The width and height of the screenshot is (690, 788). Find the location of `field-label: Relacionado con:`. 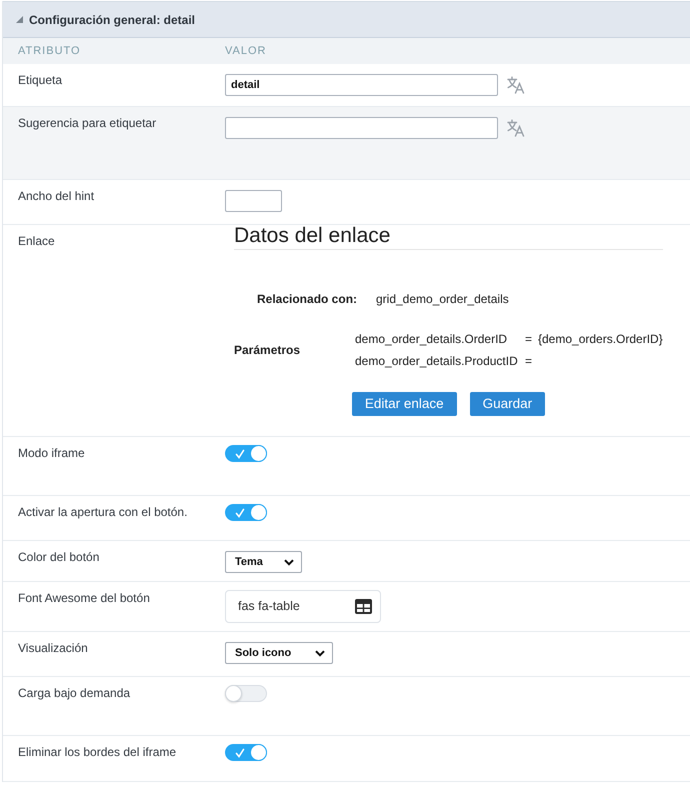

field-label: Relacionado con: is located at coordinates (307, 299).